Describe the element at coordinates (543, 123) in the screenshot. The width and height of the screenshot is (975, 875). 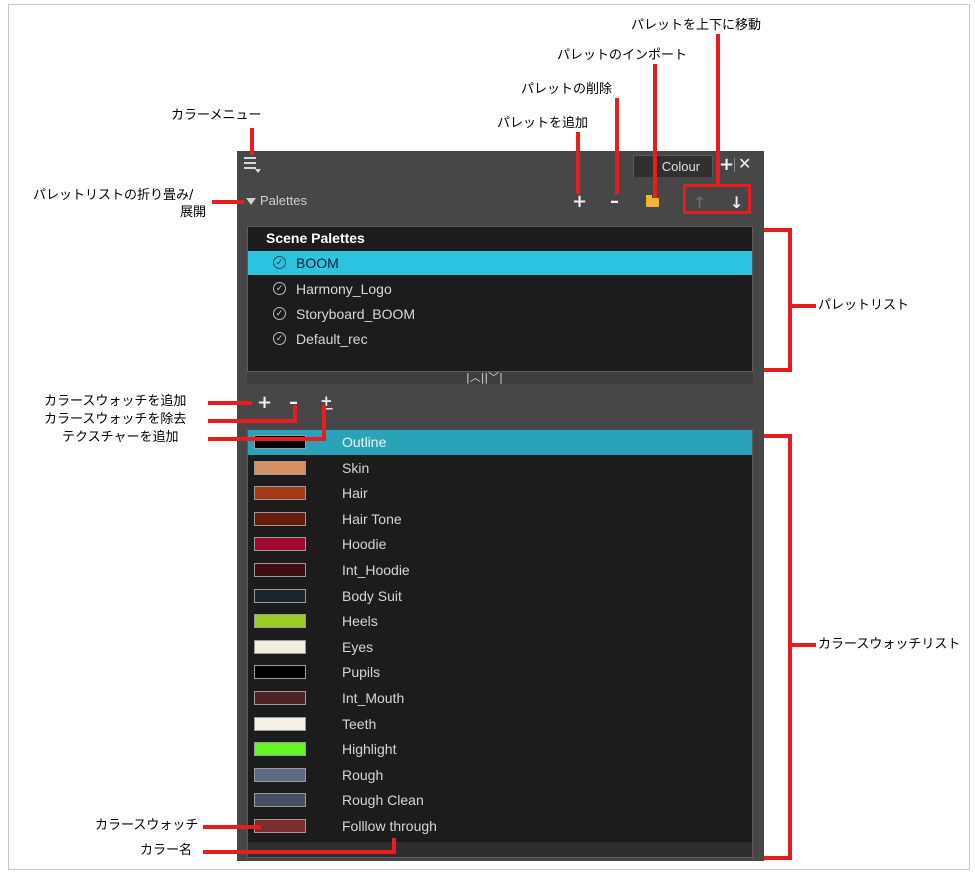
I see `label-add-palette: パレットを追加` at that location.